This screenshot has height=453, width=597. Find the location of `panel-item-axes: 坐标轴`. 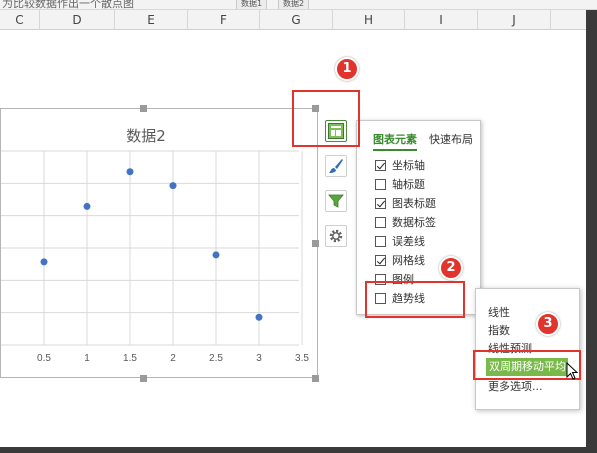

panel-item-axes: 坐标轴 is located at coordinates (425, 165).